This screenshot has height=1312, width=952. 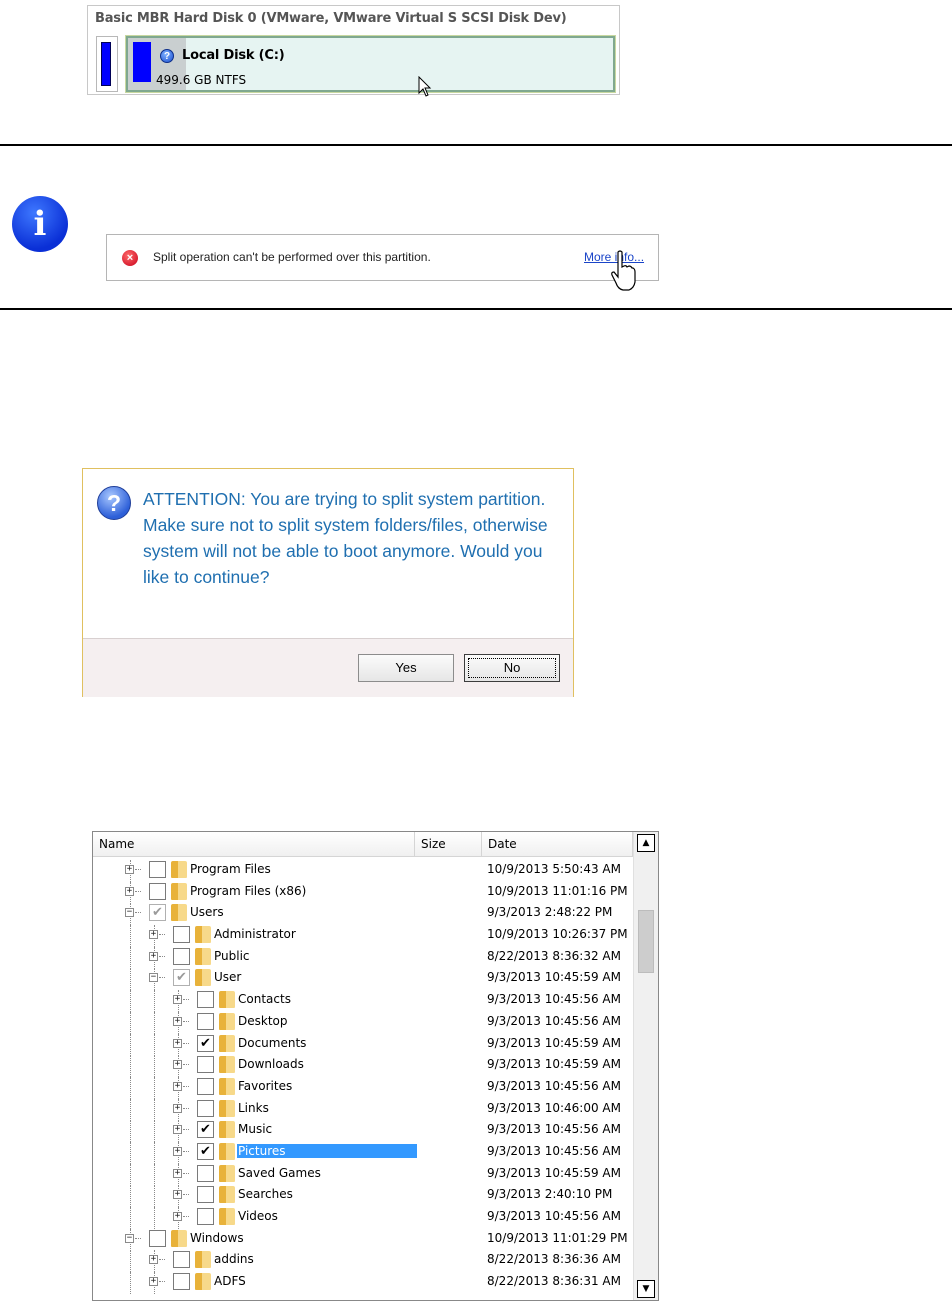 What do you see at coordinates (279, 1173) in the screenshot?
I see `folder-name: Saved Games` at bounding box center [279, 1173].